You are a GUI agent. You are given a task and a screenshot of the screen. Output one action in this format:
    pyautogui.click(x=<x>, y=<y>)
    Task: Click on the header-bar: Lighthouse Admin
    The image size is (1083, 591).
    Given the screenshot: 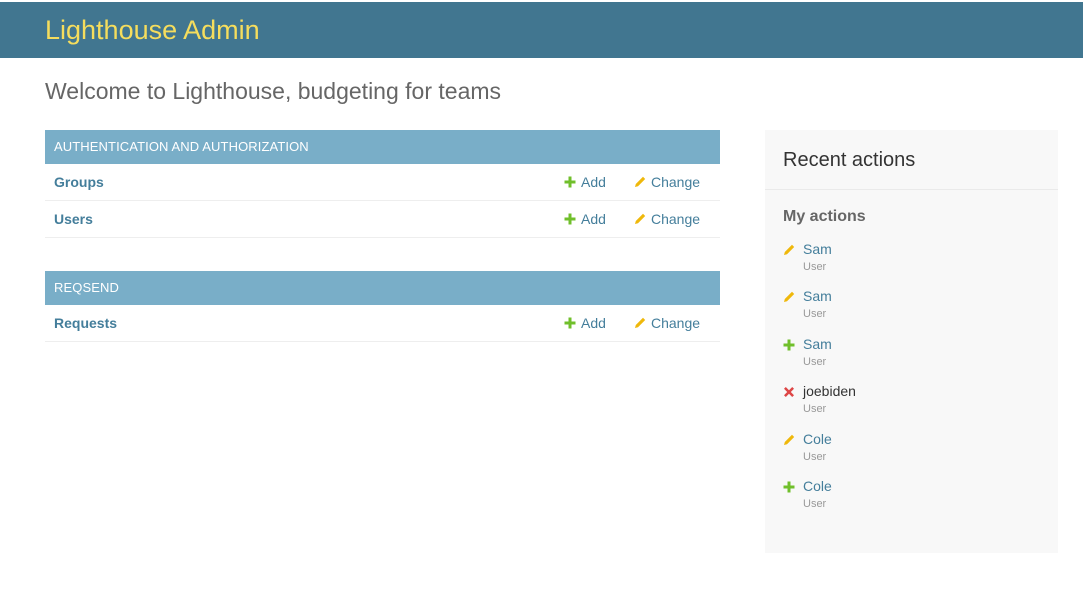 What is the action you would take?
    pyautogui.click(x=541, y=30)
    